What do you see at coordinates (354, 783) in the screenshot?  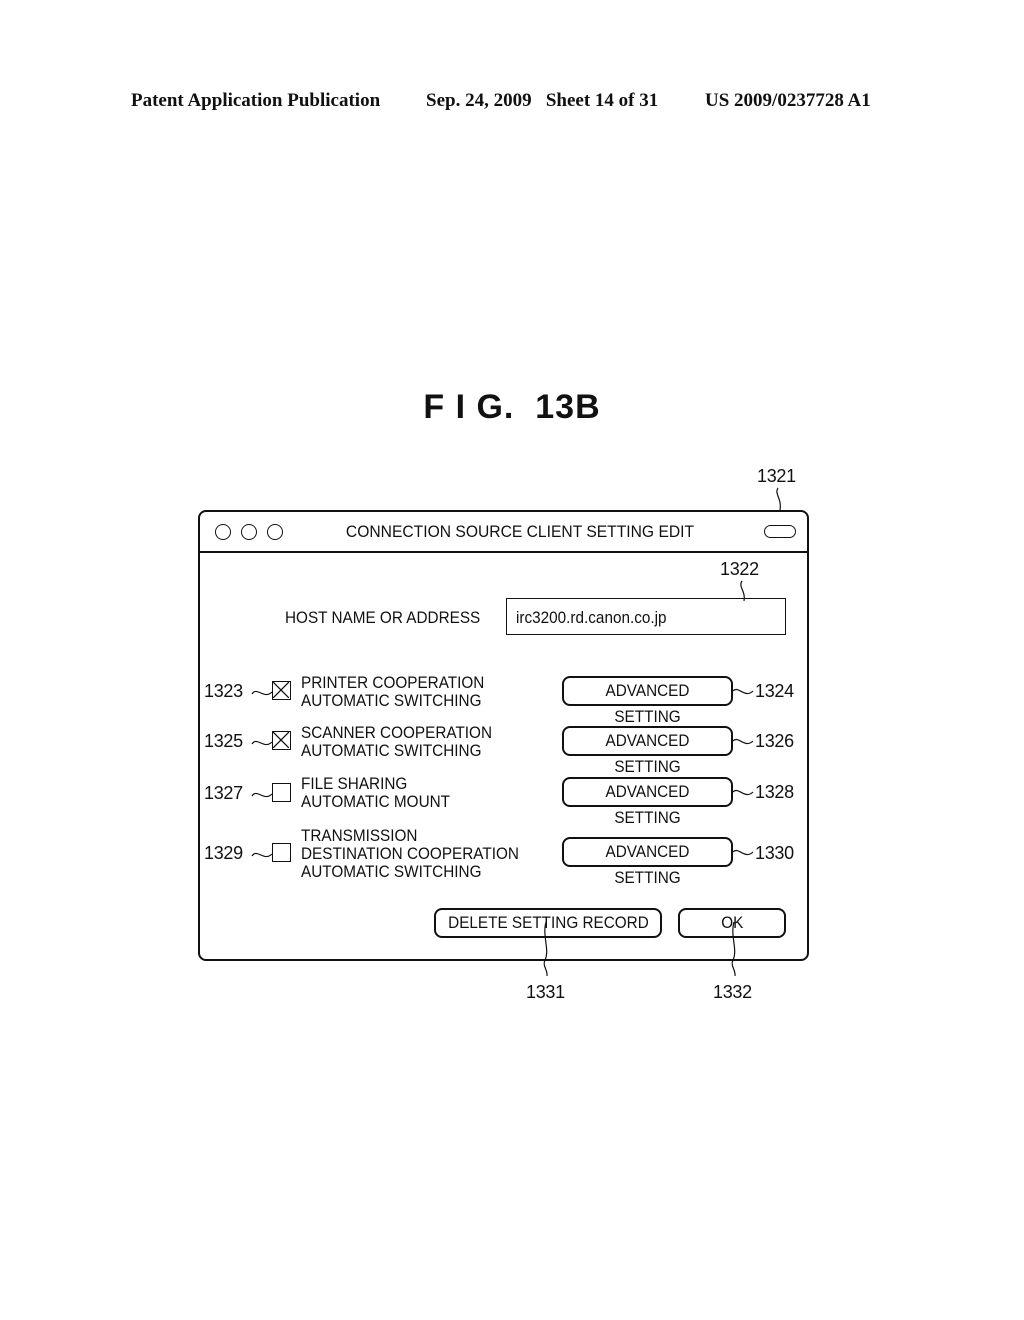 I see `option-label-line: FILE SHARING` at bounding box center [354, 783].